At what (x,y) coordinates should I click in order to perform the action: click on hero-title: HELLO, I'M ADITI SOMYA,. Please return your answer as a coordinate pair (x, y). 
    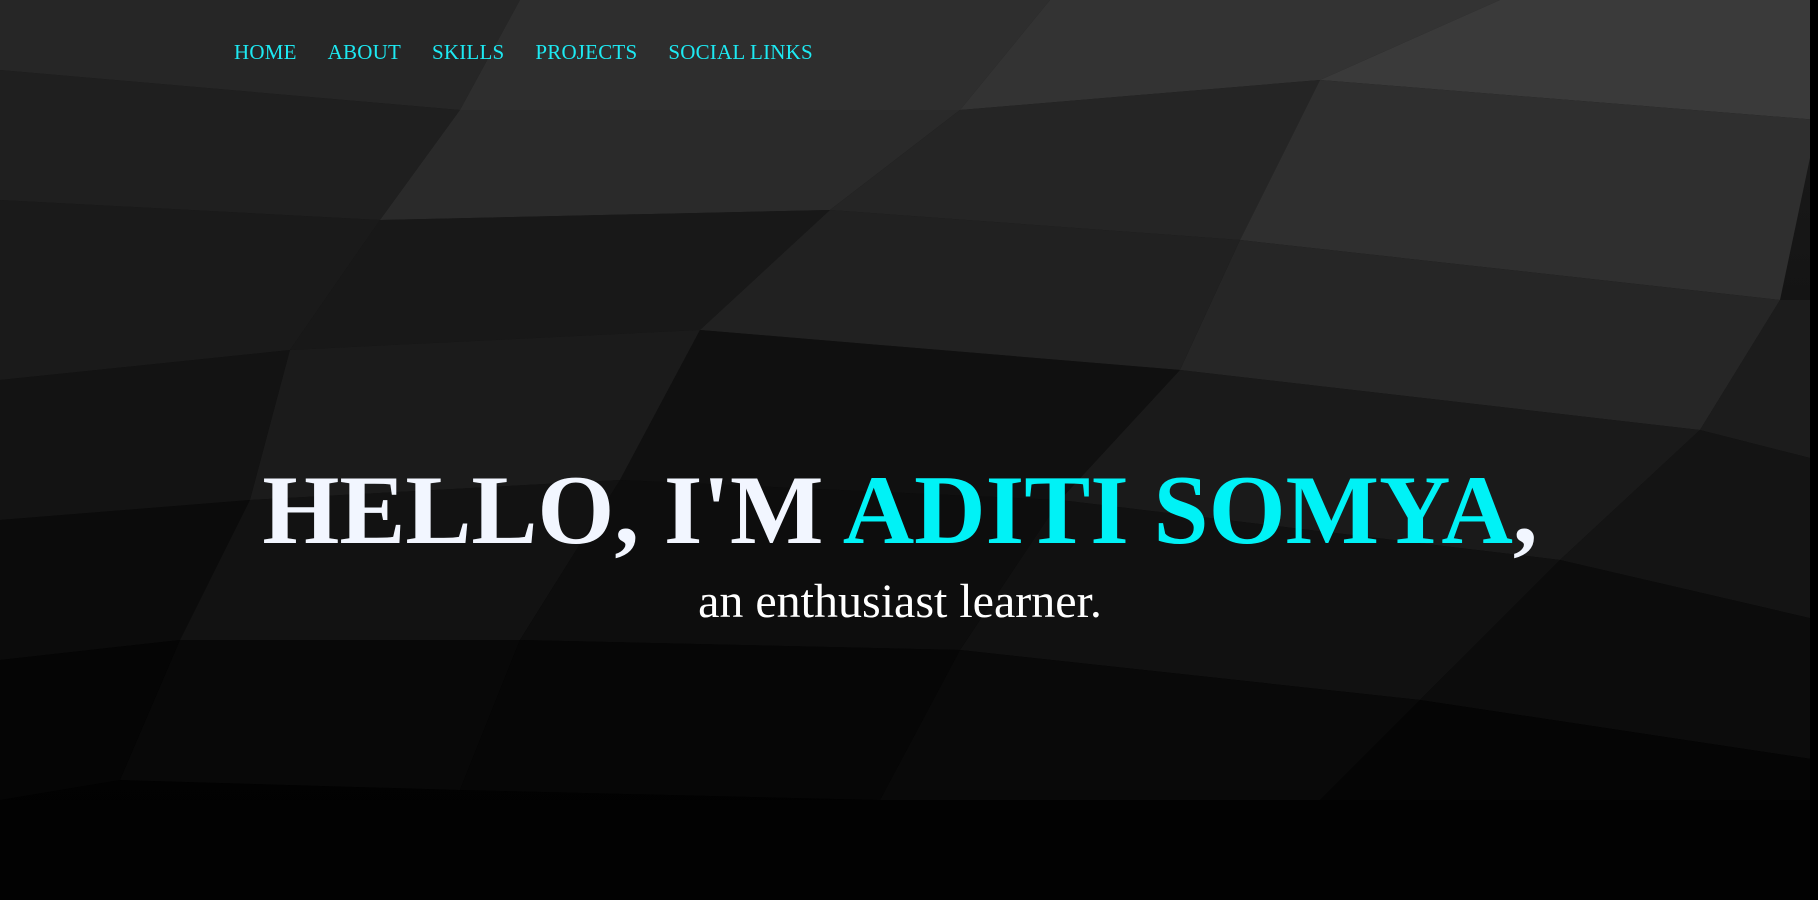
    Looking at the image, I should click on (900, 511).